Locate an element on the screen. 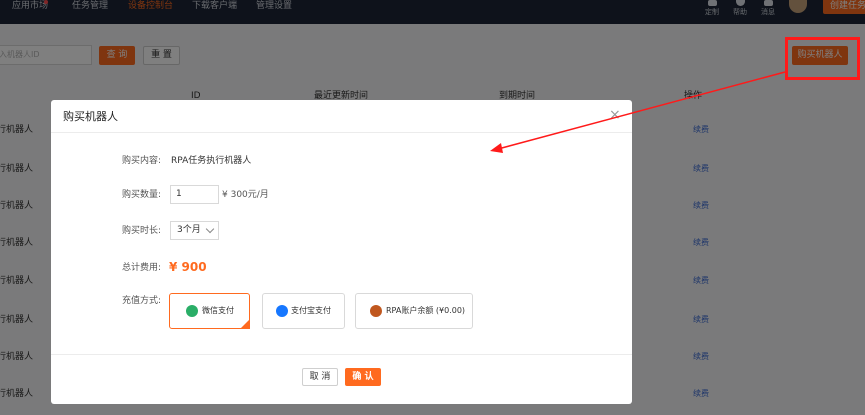 Image resolution: width=865 pixels, height=415 pixels. annotation-arrow-line is located at coordinates (641, 110).